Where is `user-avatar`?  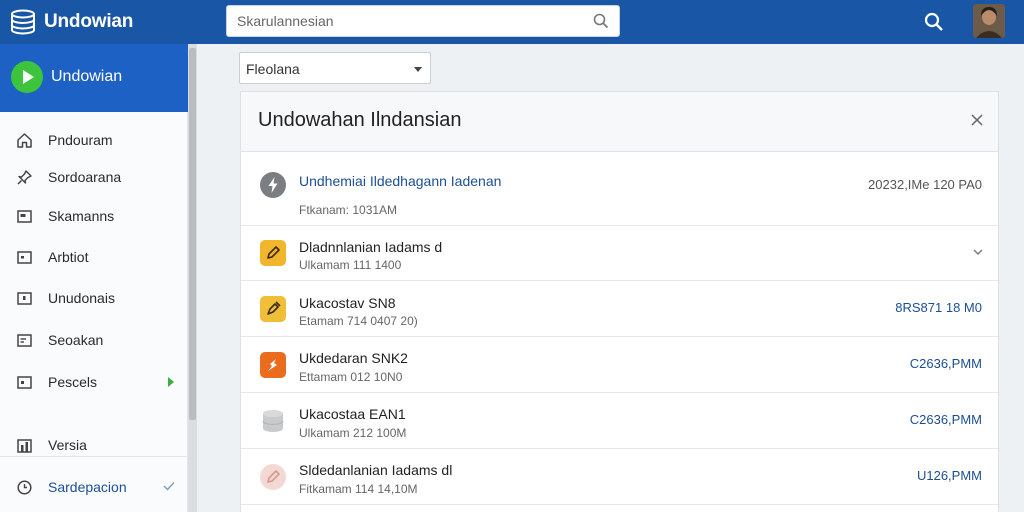 user-avatar is located at coordinates (989, 21).